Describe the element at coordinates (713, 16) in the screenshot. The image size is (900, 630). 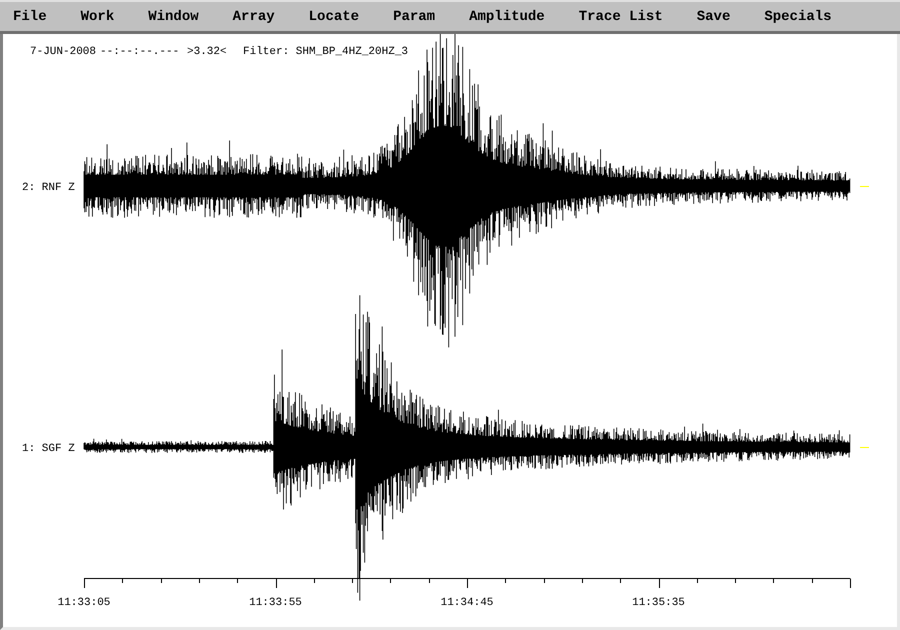
I see `menu-item: Save` at that location.